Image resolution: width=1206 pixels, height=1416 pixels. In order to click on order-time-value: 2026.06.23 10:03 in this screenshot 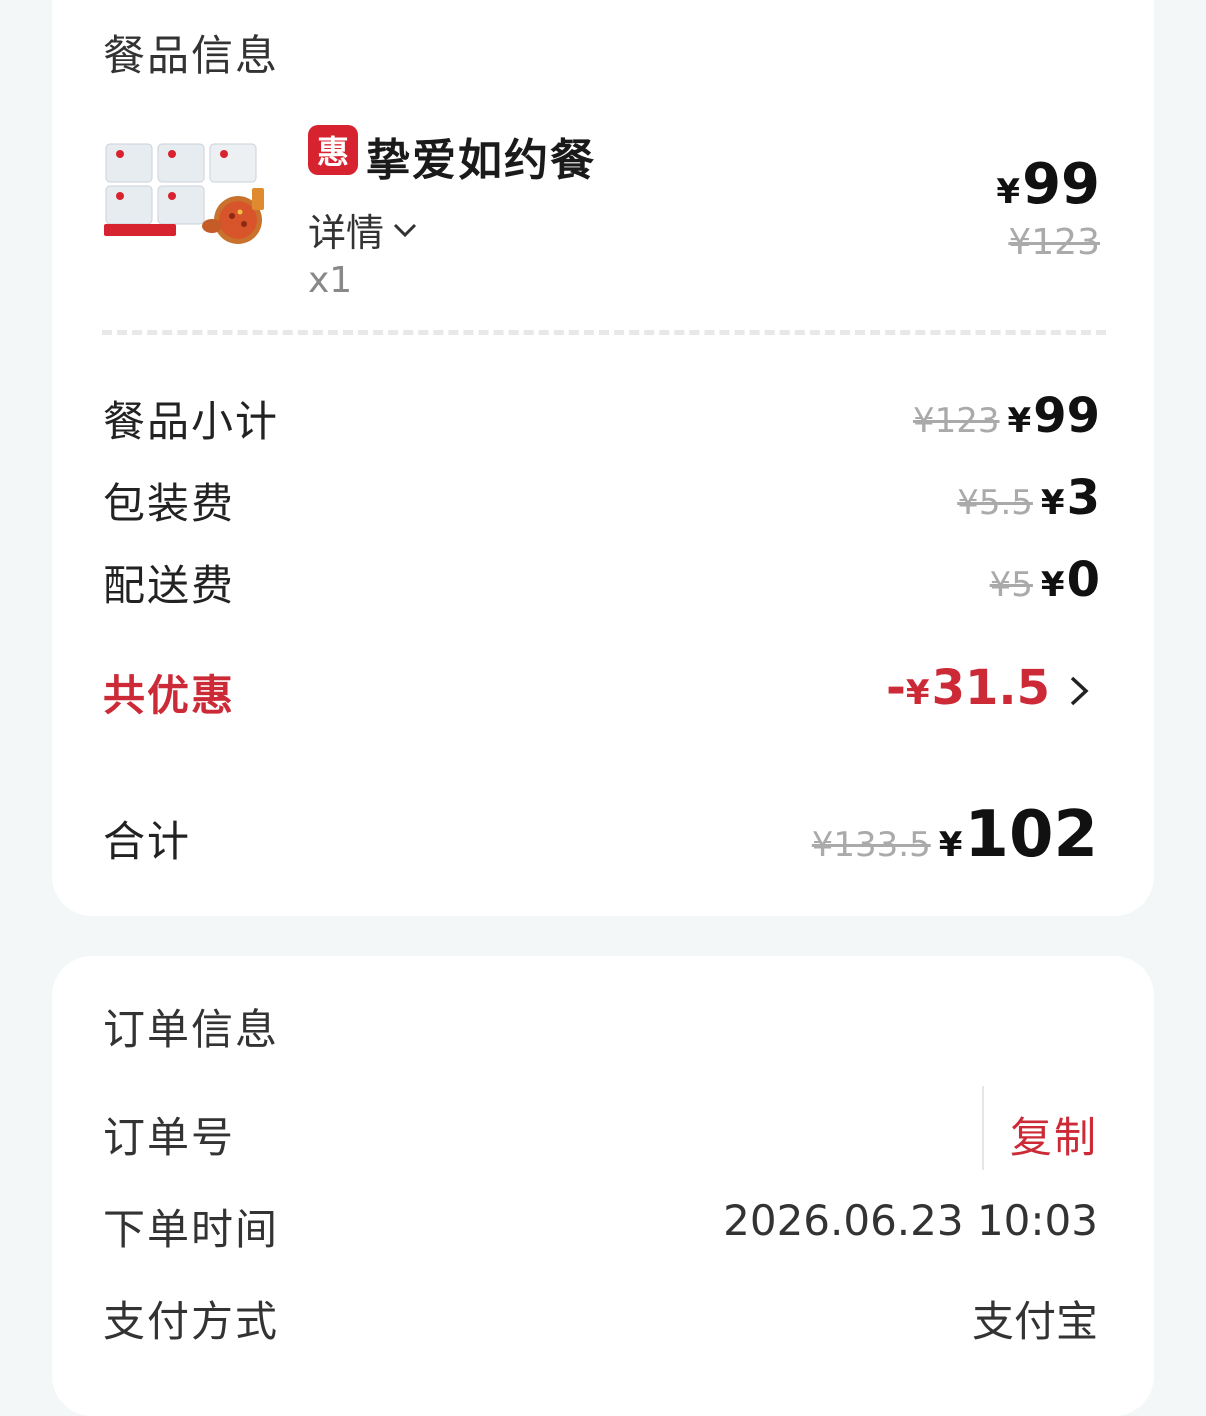, I will do `click(910, 1220)`.